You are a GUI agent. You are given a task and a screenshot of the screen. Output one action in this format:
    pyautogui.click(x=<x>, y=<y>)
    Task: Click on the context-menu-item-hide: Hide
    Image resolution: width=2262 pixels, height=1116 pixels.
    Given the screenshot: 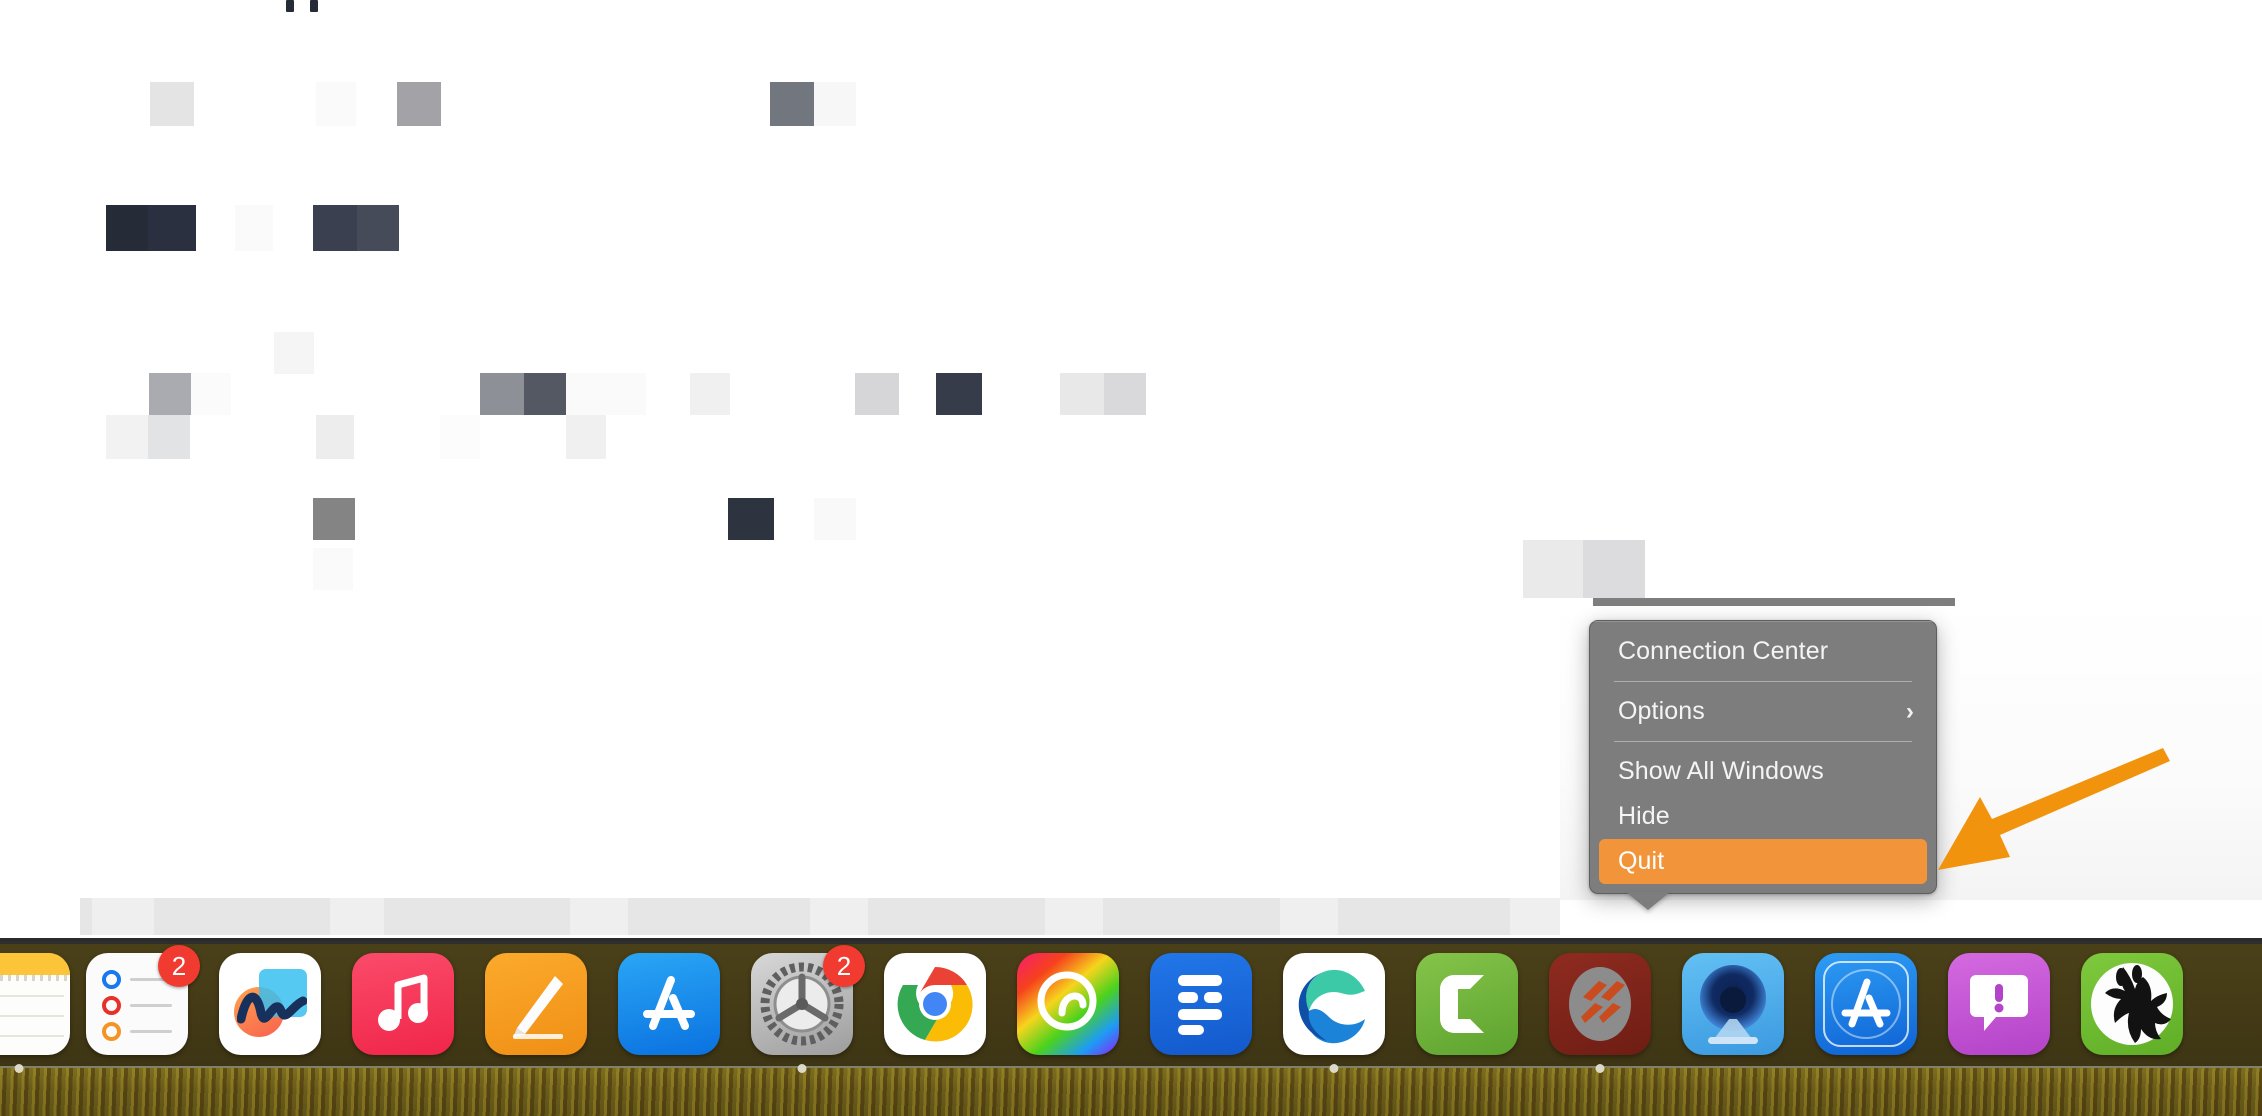 What is the action you would take?
    pyautogui.click(x=1763, y=816)
    